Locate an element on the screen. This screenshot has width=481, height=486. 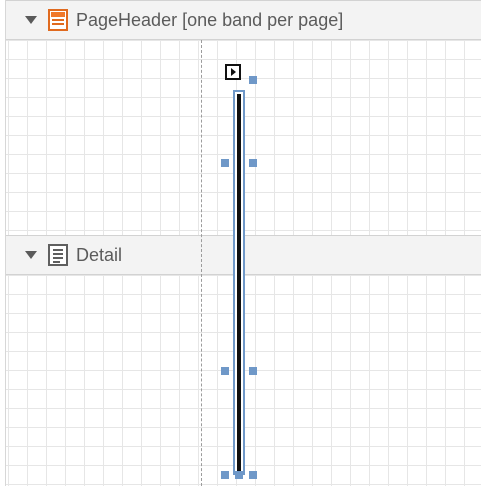
page-header-band-icon is located at coordinates (58, 20).